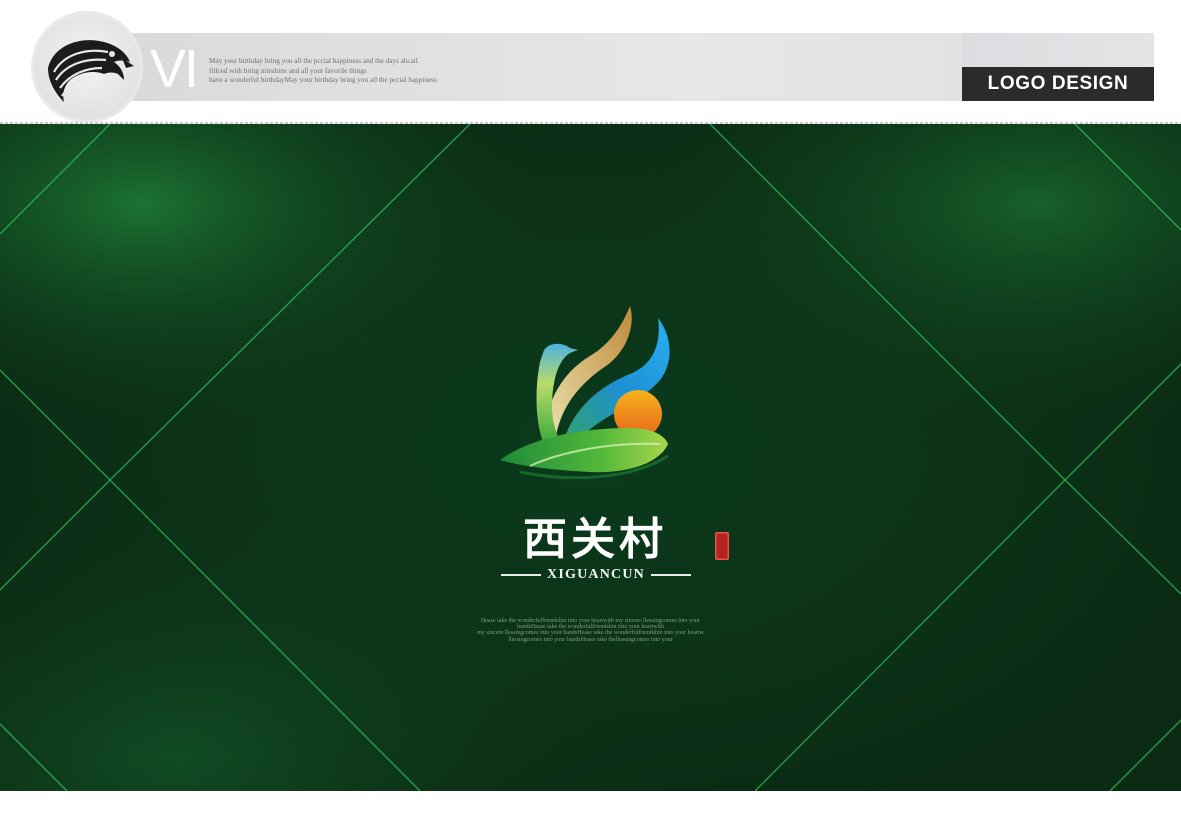 This screenshot has height=827, width=1181. Describe the element at coordinates (585, 393) in the screenshot. I see `bird-sun-leaf-logo-icon` at that location.